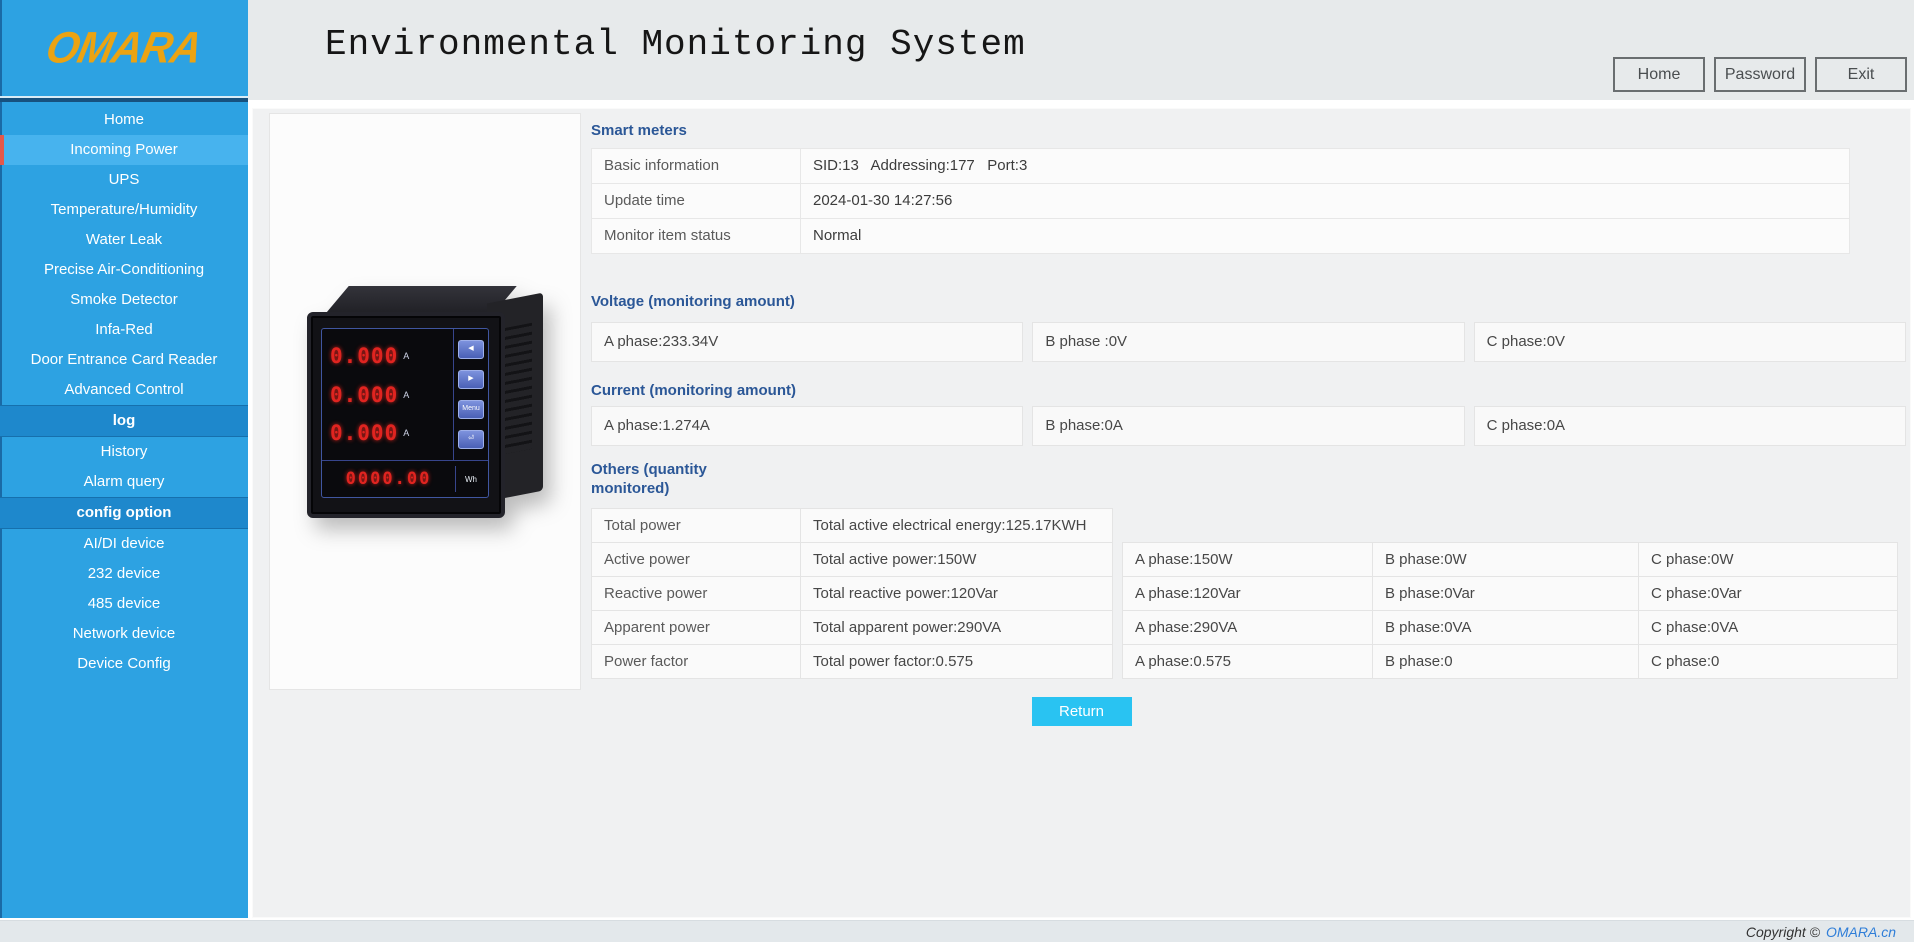  I want to click on sidebar-item-advanced-control: Advanced Control, so click(124, 390).